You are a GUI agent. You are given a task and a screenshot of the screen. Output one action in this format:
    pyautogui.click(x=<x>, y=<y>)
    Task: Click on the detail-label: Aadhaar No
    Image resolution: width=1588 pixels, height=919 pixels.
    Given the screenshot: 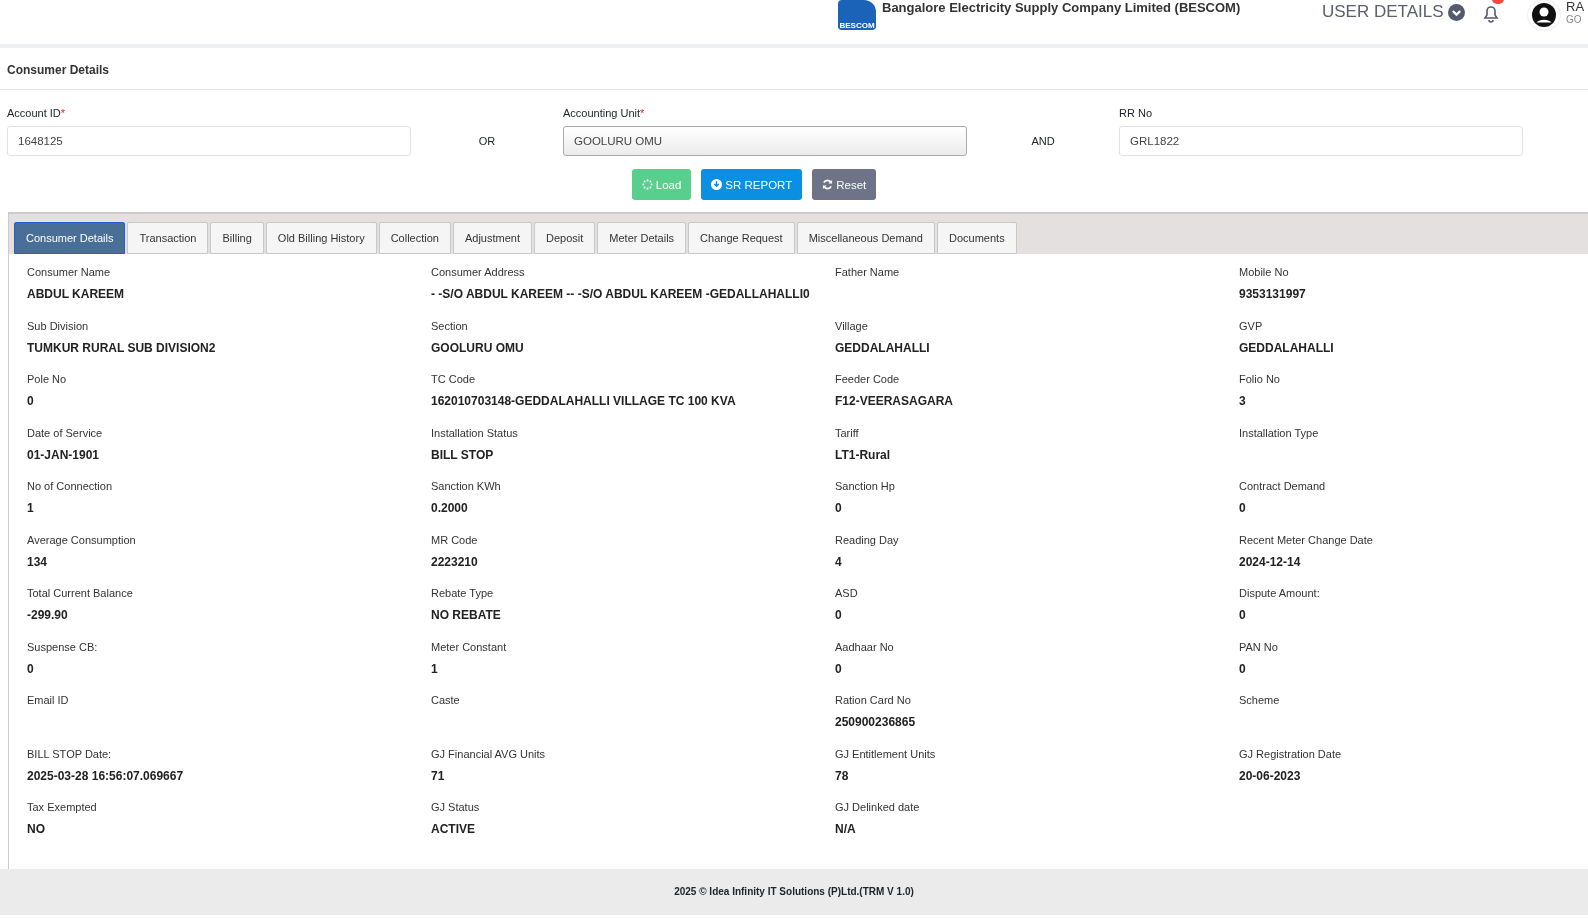 What is the action you would take?
    pyautogui.click(x=865, y=646)
    